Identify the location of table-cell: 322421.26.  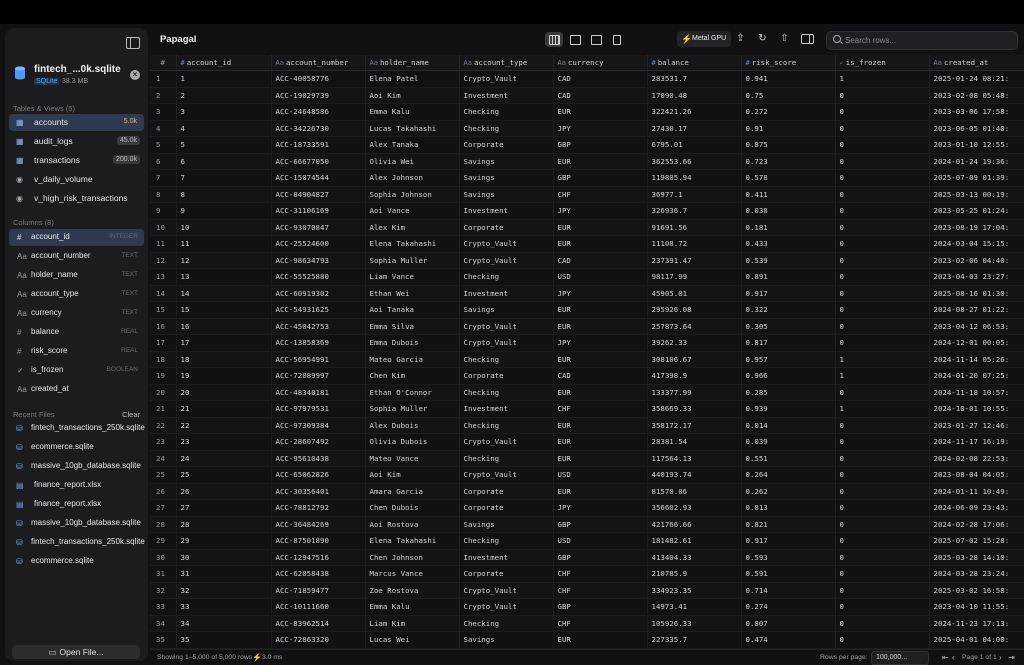
(694, 112).